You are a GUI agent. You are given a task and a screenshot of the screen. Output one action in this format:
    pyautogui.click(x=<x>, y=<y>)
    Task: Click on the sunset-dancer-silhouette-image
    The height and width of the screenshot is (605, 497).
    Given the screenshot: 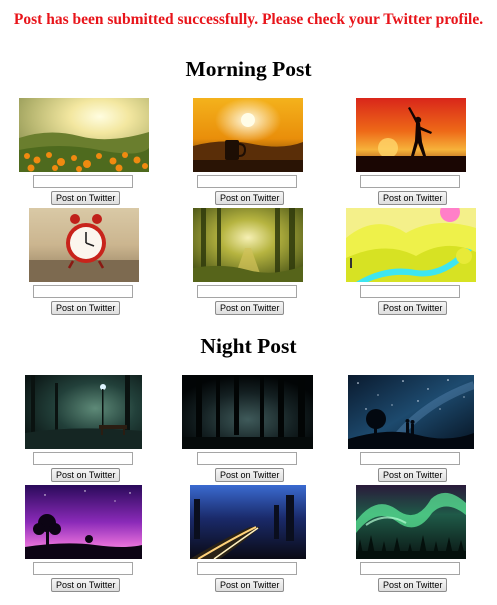 What is the action you would take?
    pyautogui.click(x=411, y=135)
    